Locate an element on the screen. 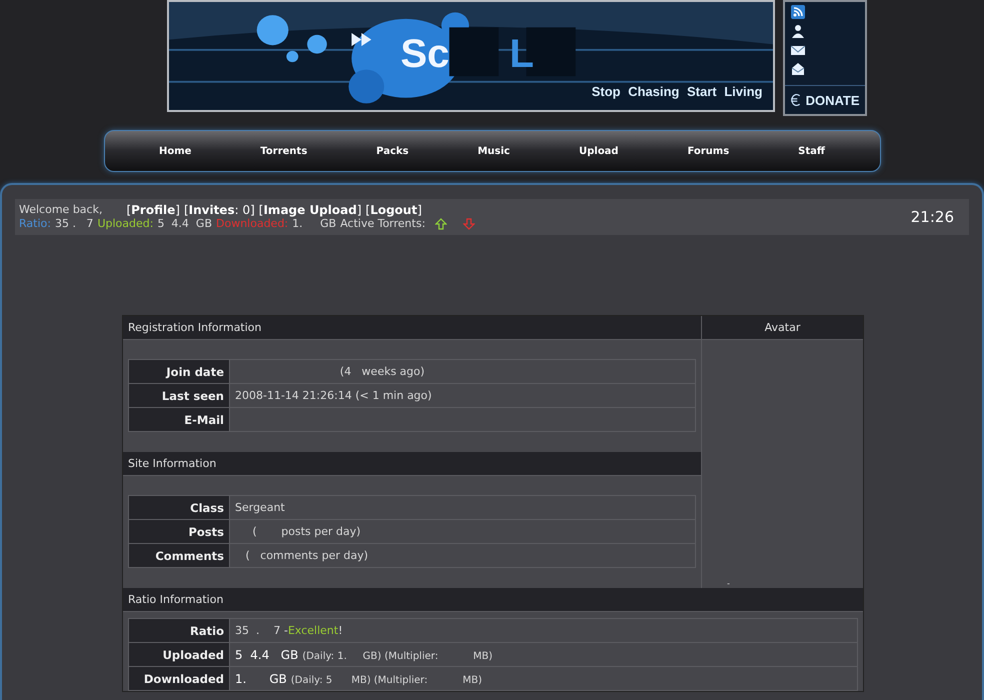 This screenshot has height=700, width=984. field-label: Ratio is located at coordinates (179, 630).